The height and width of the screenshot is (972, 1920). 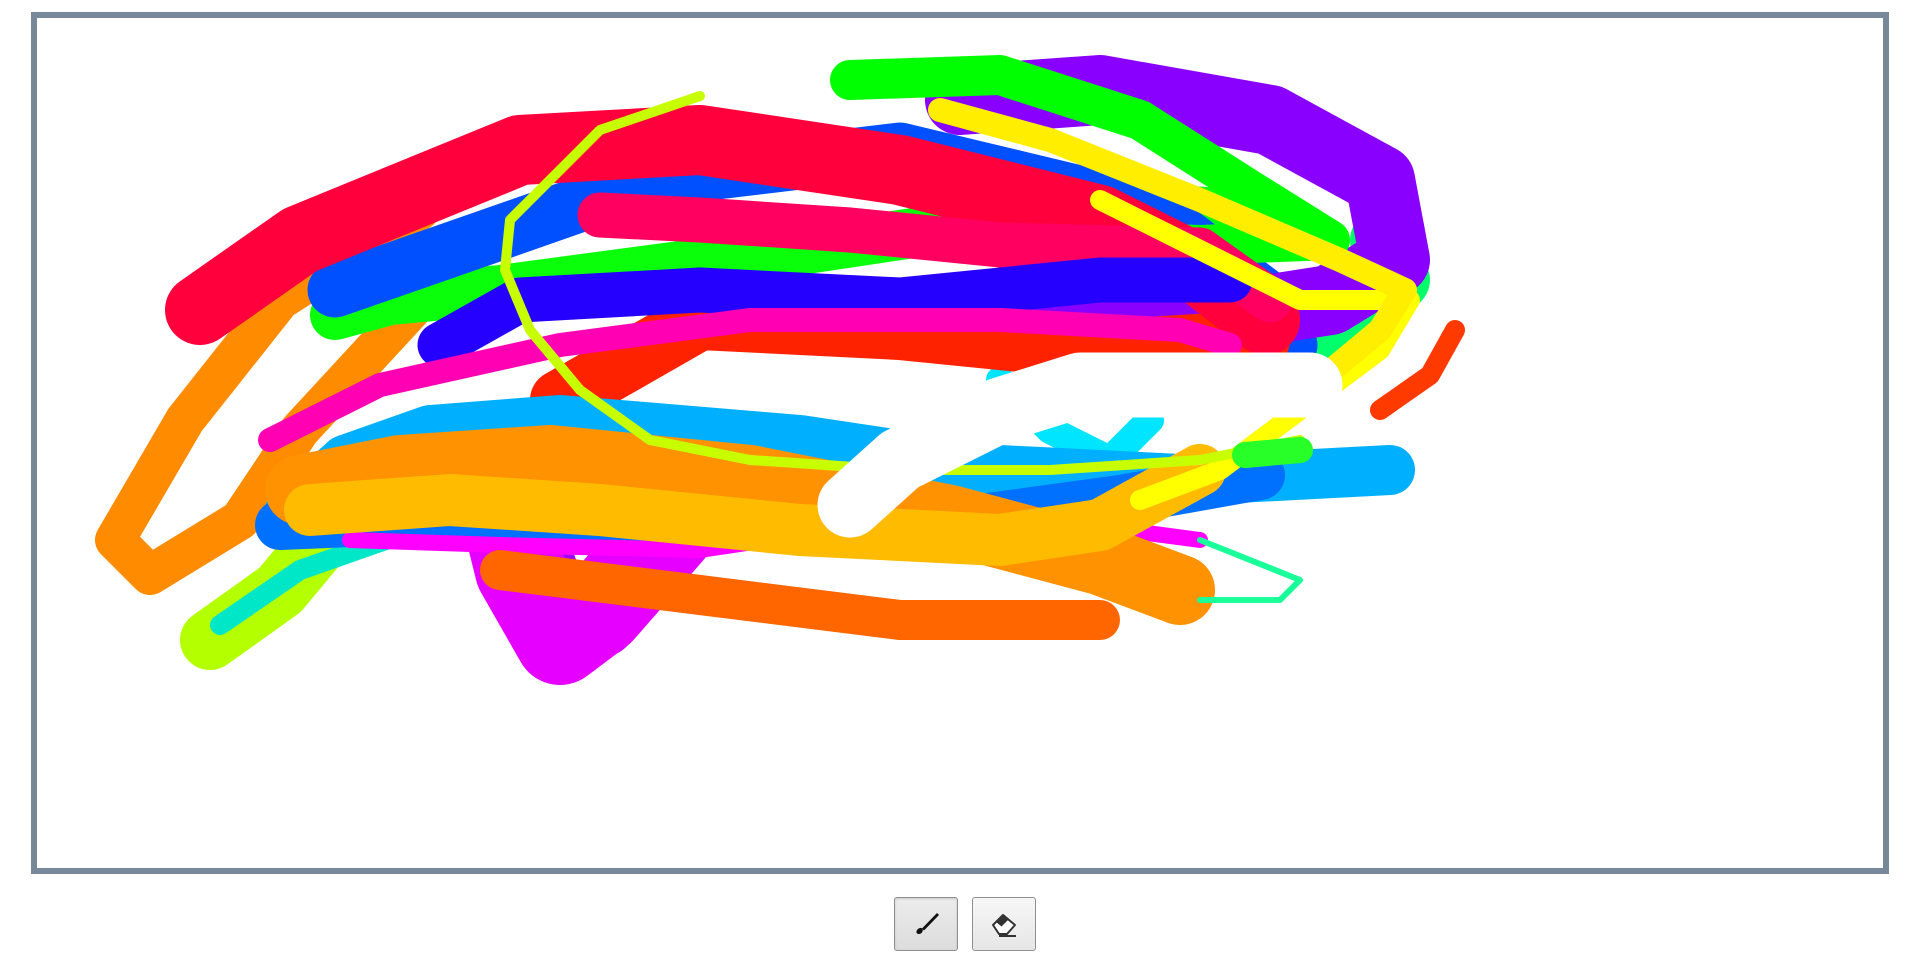 What do you see at coordinates (965, 924) in the screenshot?
I see `toolbar` at bounding box center [965, 924].